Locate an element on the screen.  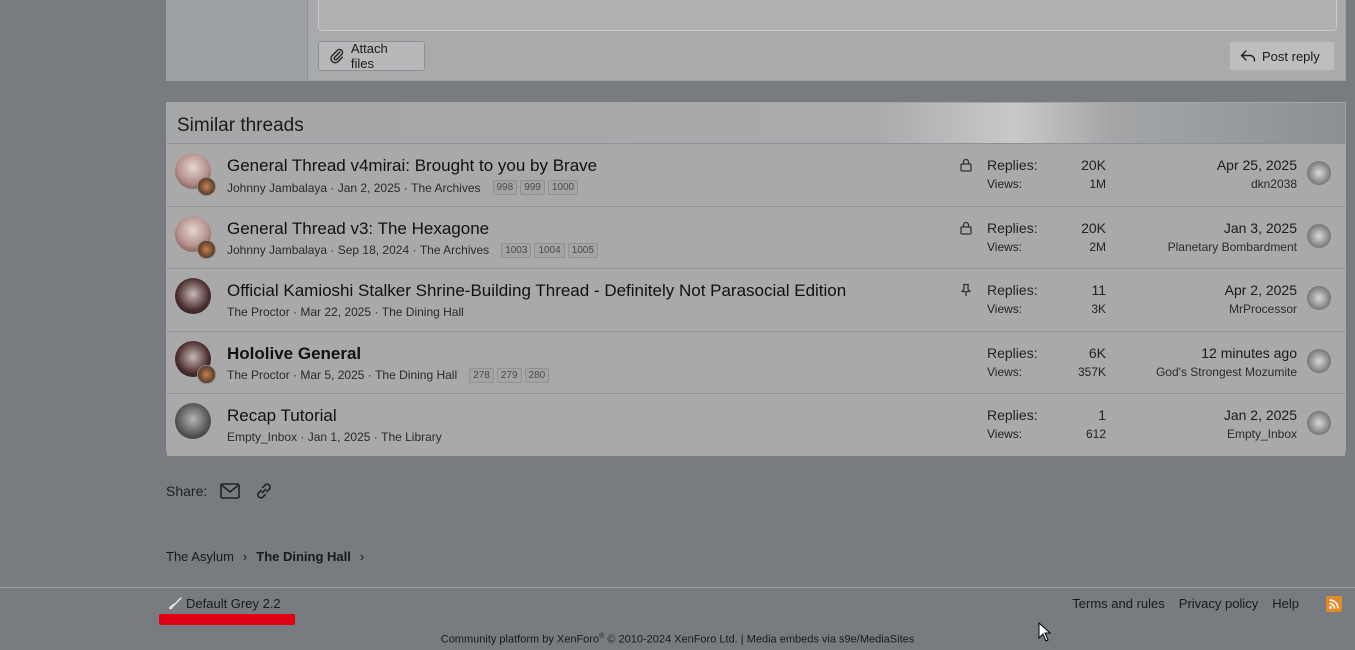
thread-author: Empty_Inbox is located at coordinates (262, 437).